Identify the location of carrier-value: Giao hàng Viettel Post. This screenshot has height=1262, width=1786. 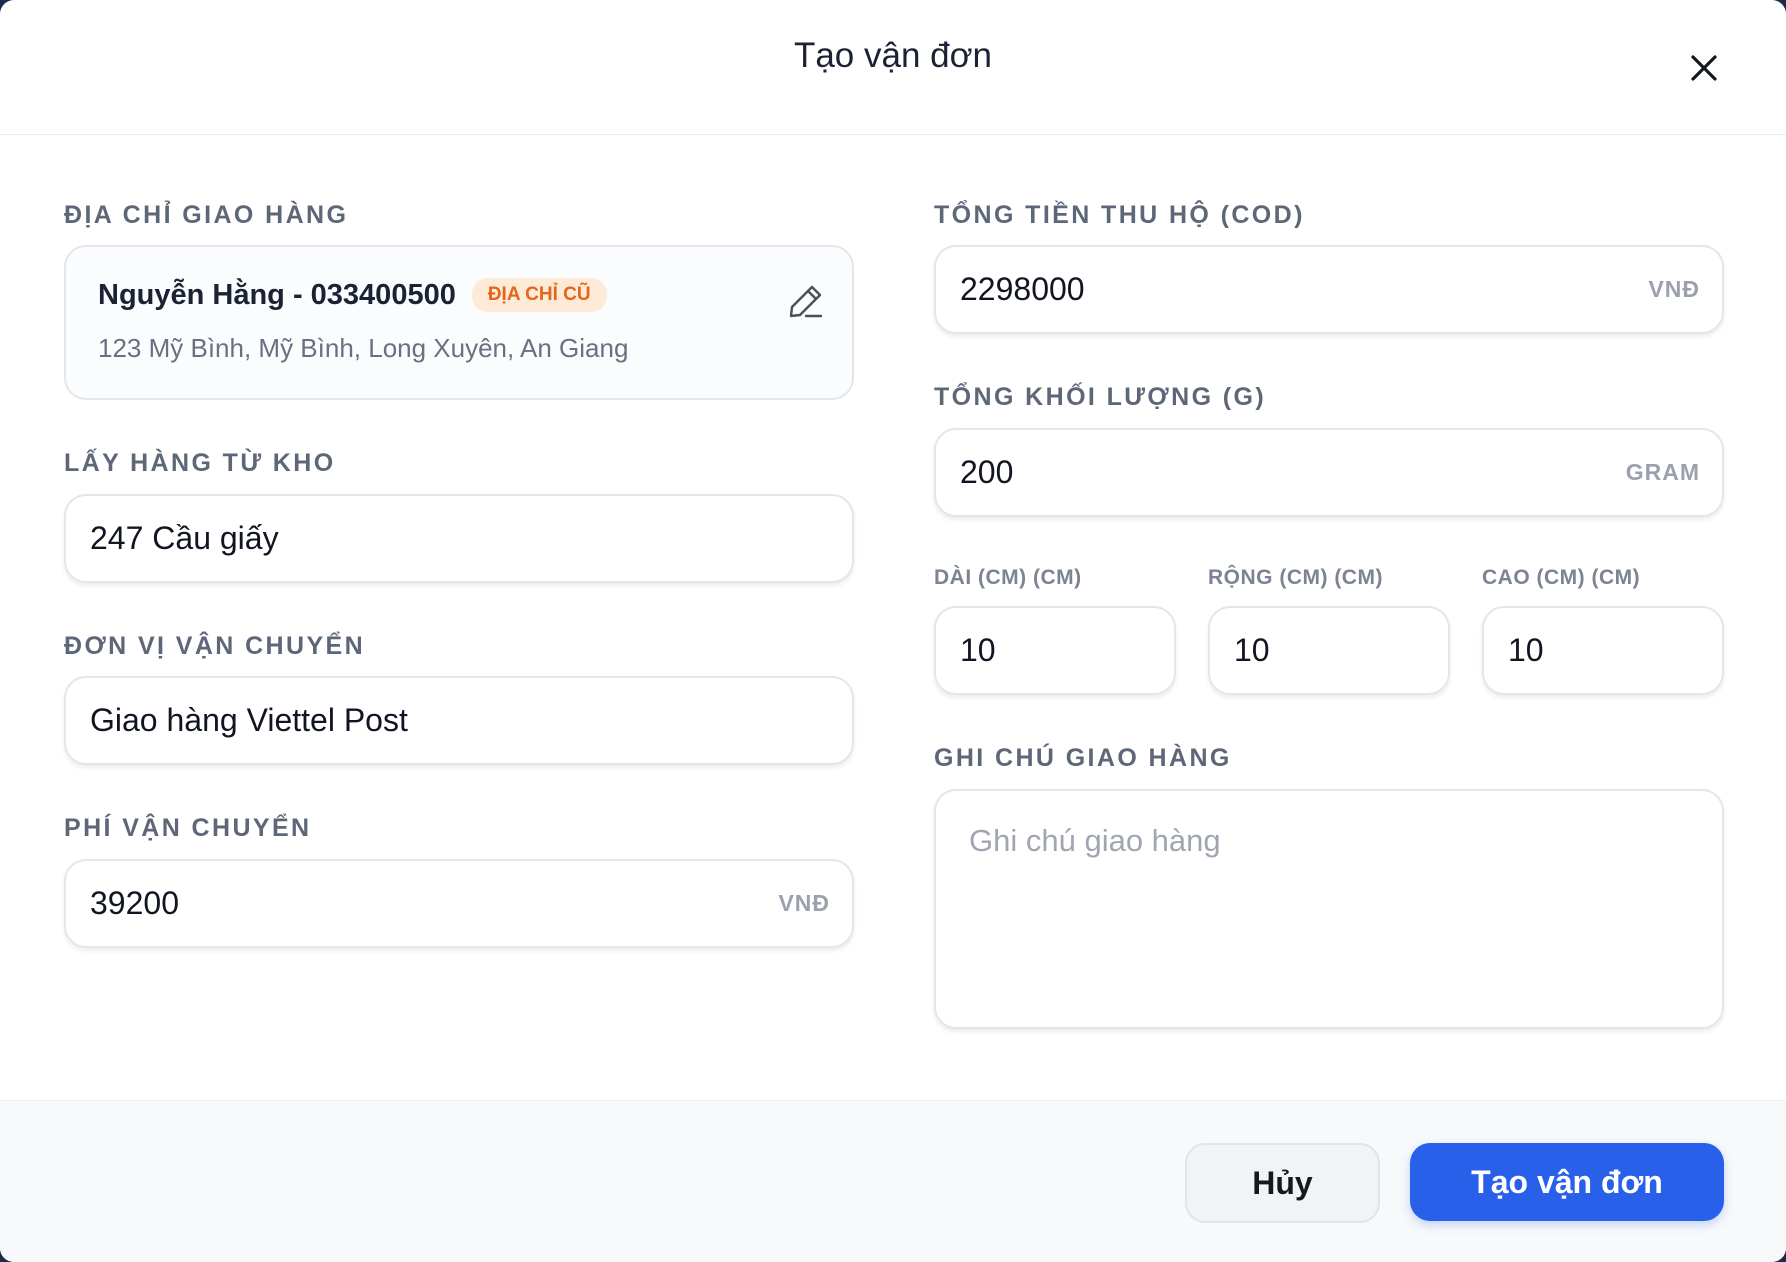
(249, 720).